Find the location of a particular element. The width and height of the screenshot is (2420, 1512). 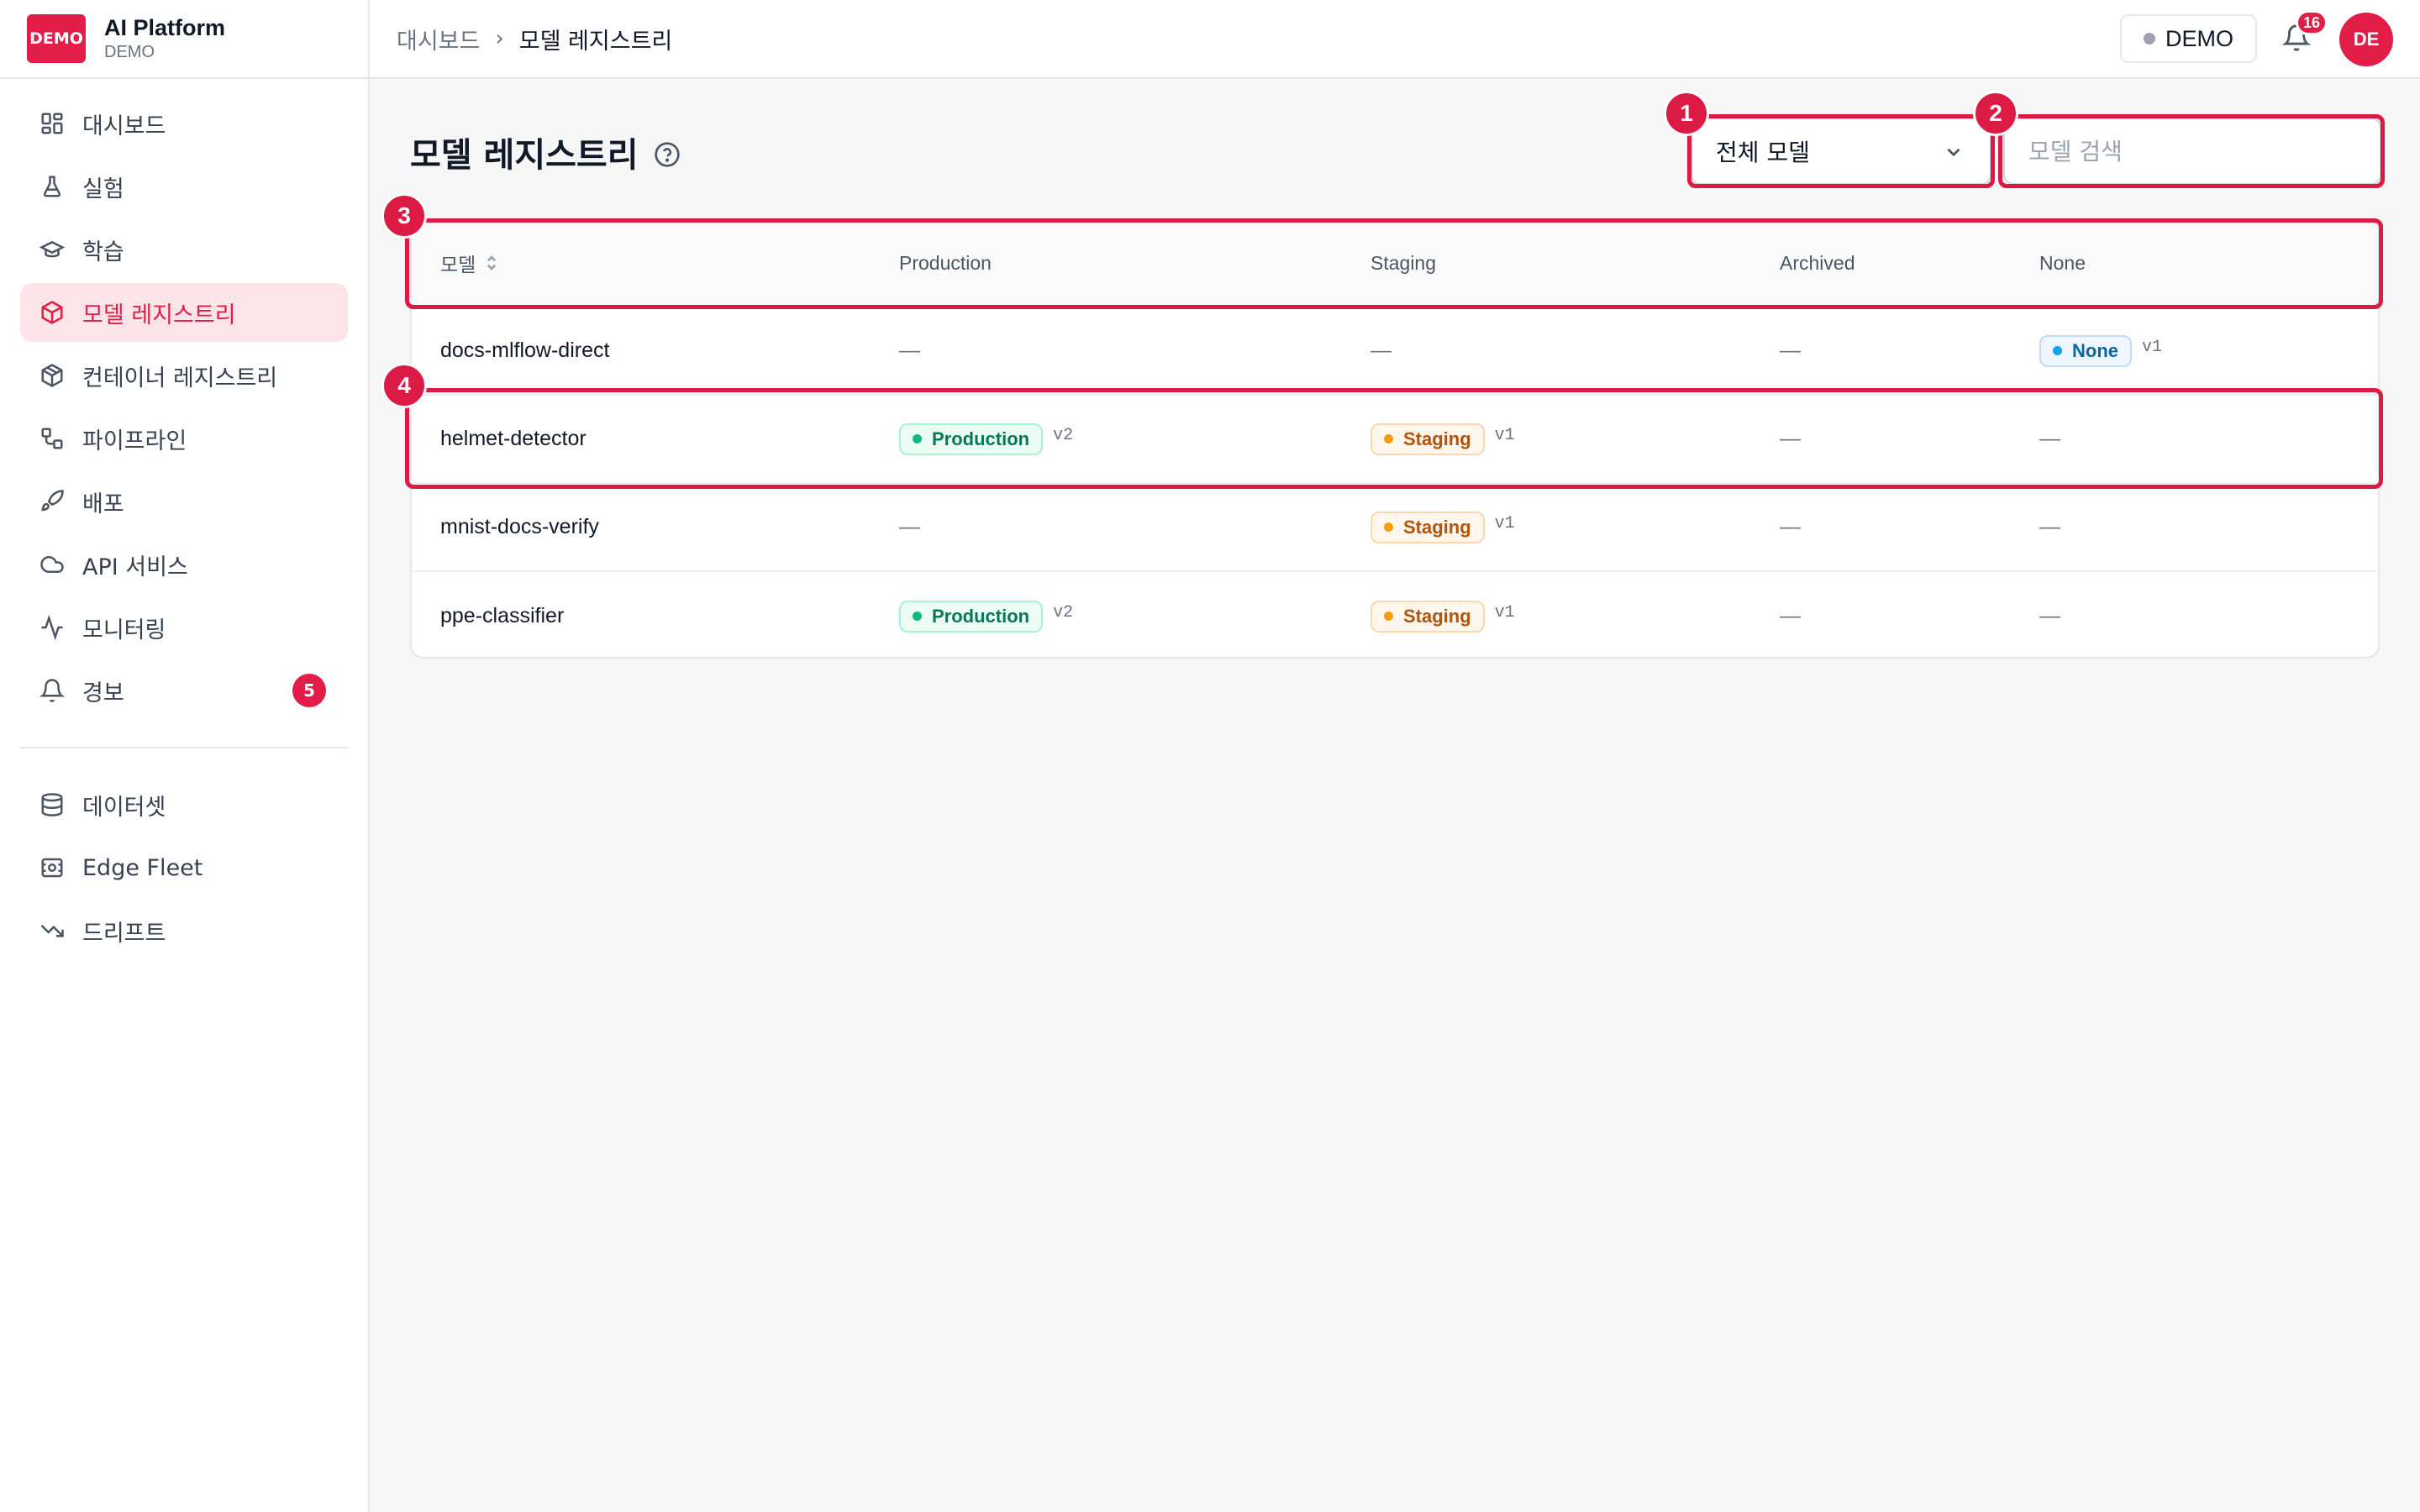

table-row: docs-mlflow-direct — — — None v1 is located at coordinates (1395, 351).